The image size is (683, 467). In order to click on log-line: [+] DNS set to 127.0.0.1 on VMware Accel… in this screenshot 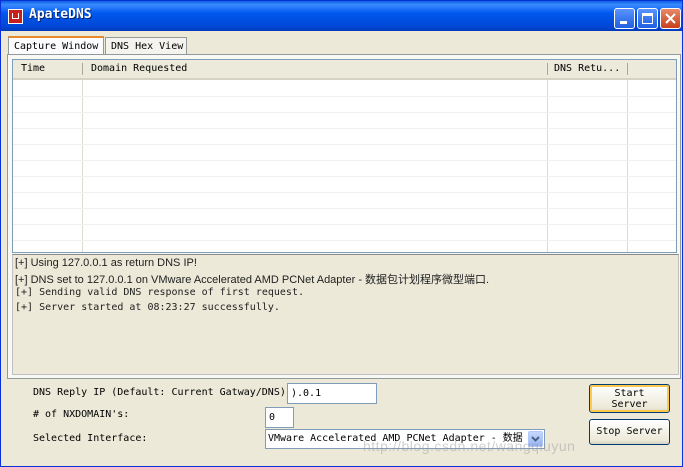, I will do `click(252, 280)`.